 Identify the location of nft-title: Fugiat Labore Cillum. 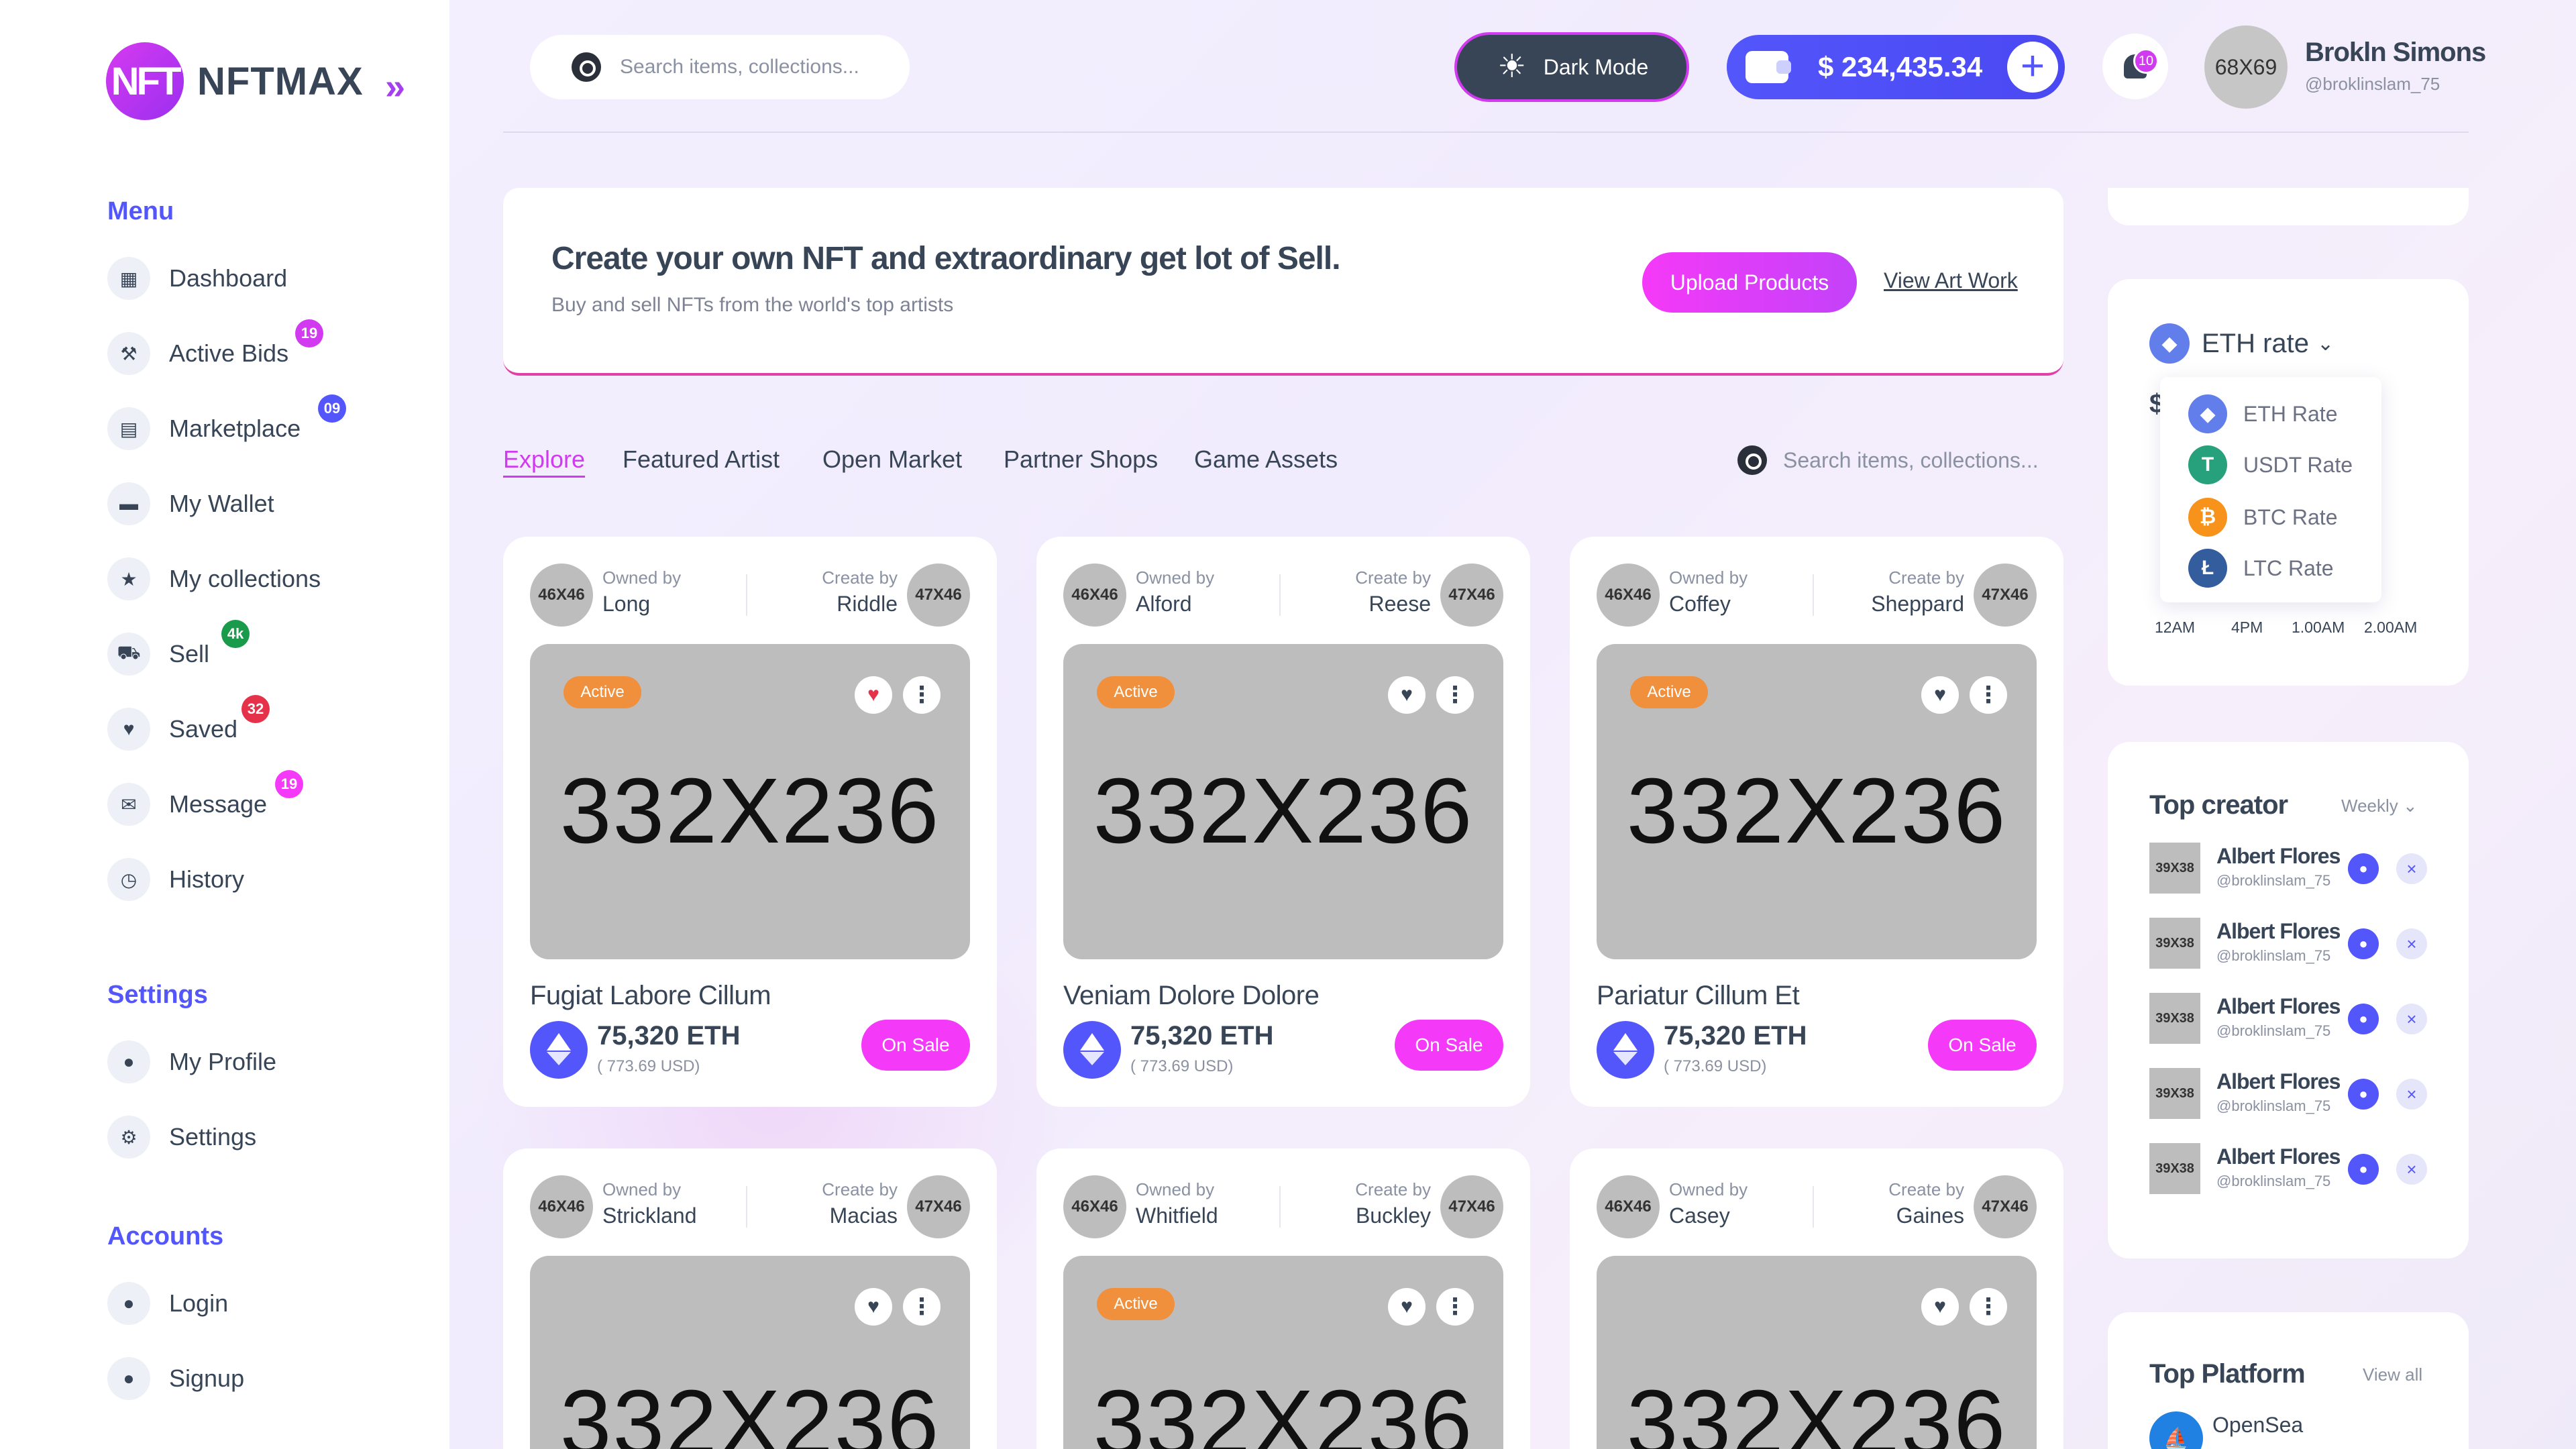
(650, 996).